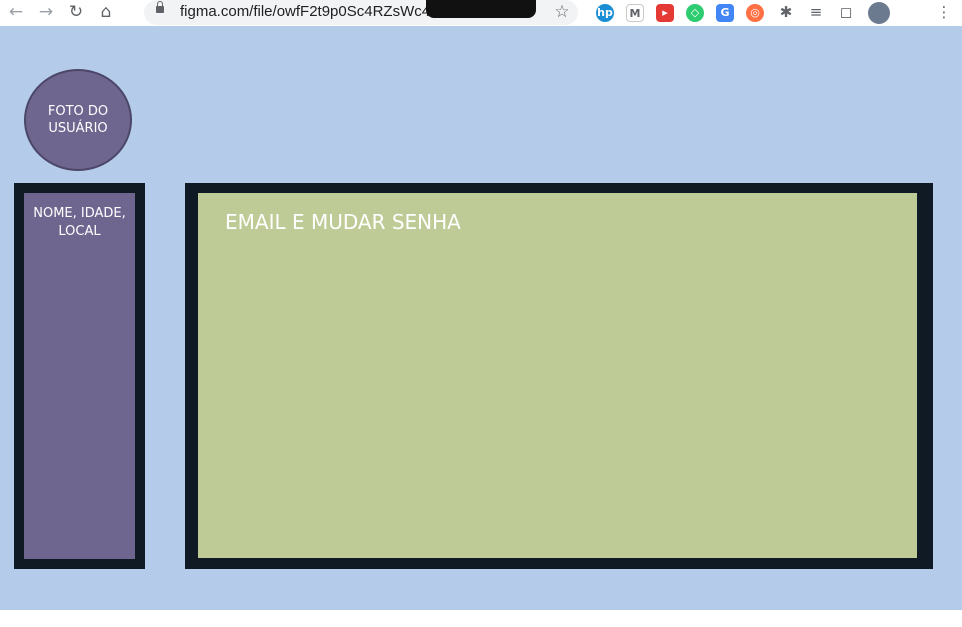  I want to click on redacted-area, so click(481, 9).